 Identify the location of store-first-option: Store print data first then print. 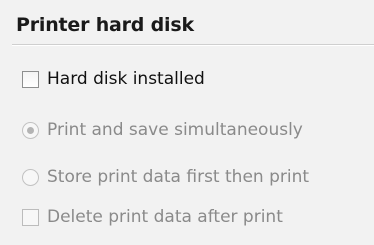
(165, 177).